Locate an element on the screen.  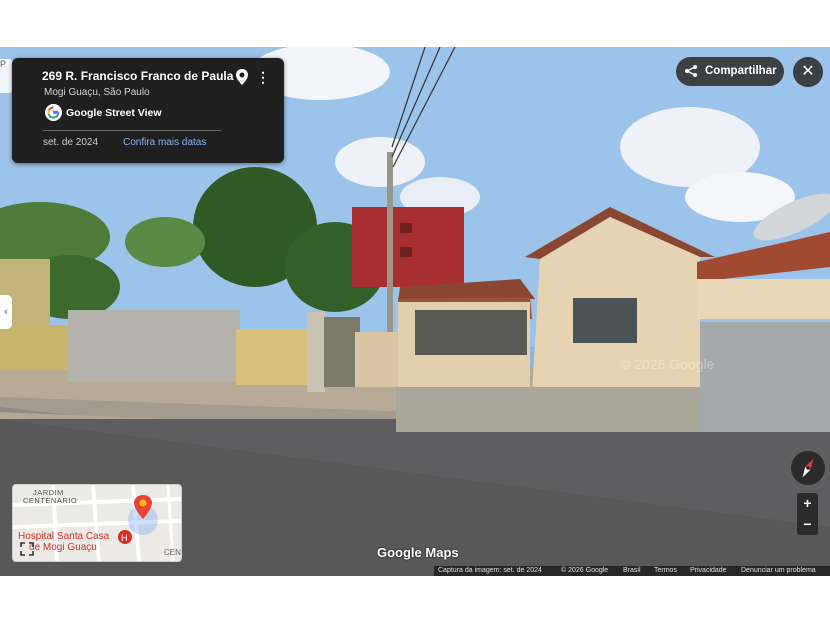
nav-left-arrow: ‹ is located at coordinates (6, 312).